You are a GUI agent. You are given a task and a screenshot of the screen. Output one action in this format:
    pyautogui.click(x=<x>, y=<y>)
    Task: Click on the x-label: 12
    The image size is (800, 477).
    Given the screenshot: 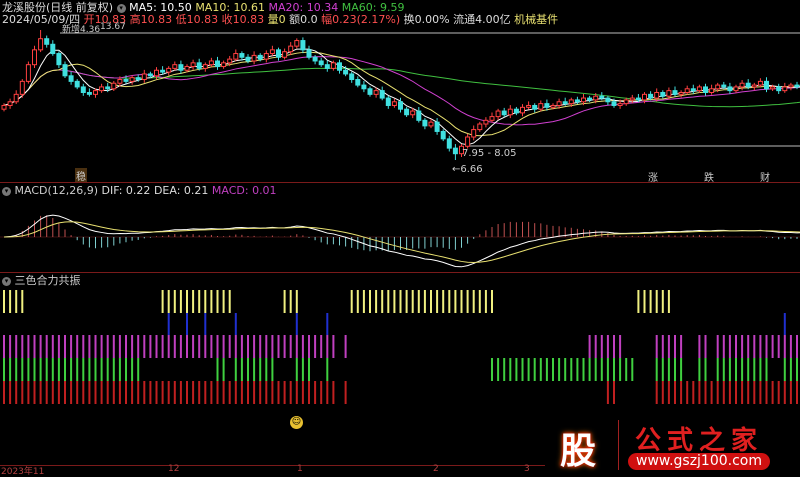 What is the action you would take?
    pyautogui.click(x=174, y=469)
    